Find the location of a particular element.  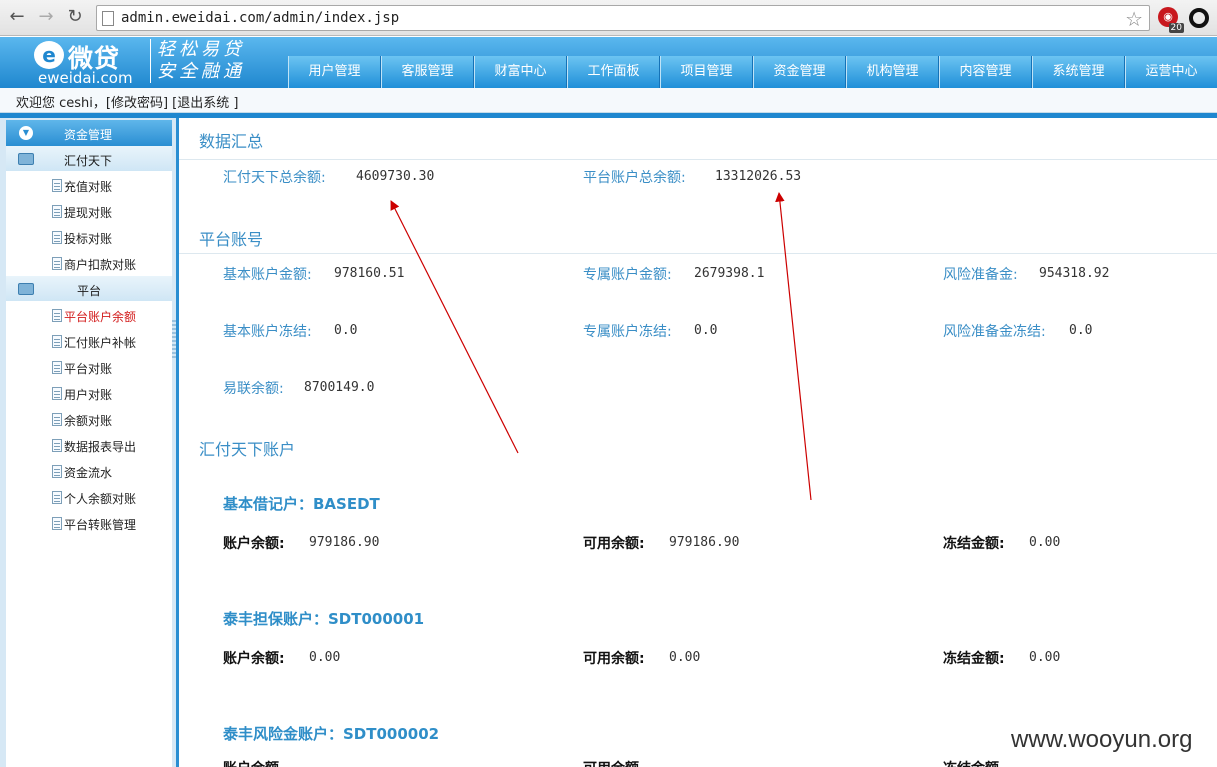

sidebar-item-label: 充值对账 is located at coordinates (88, 187).